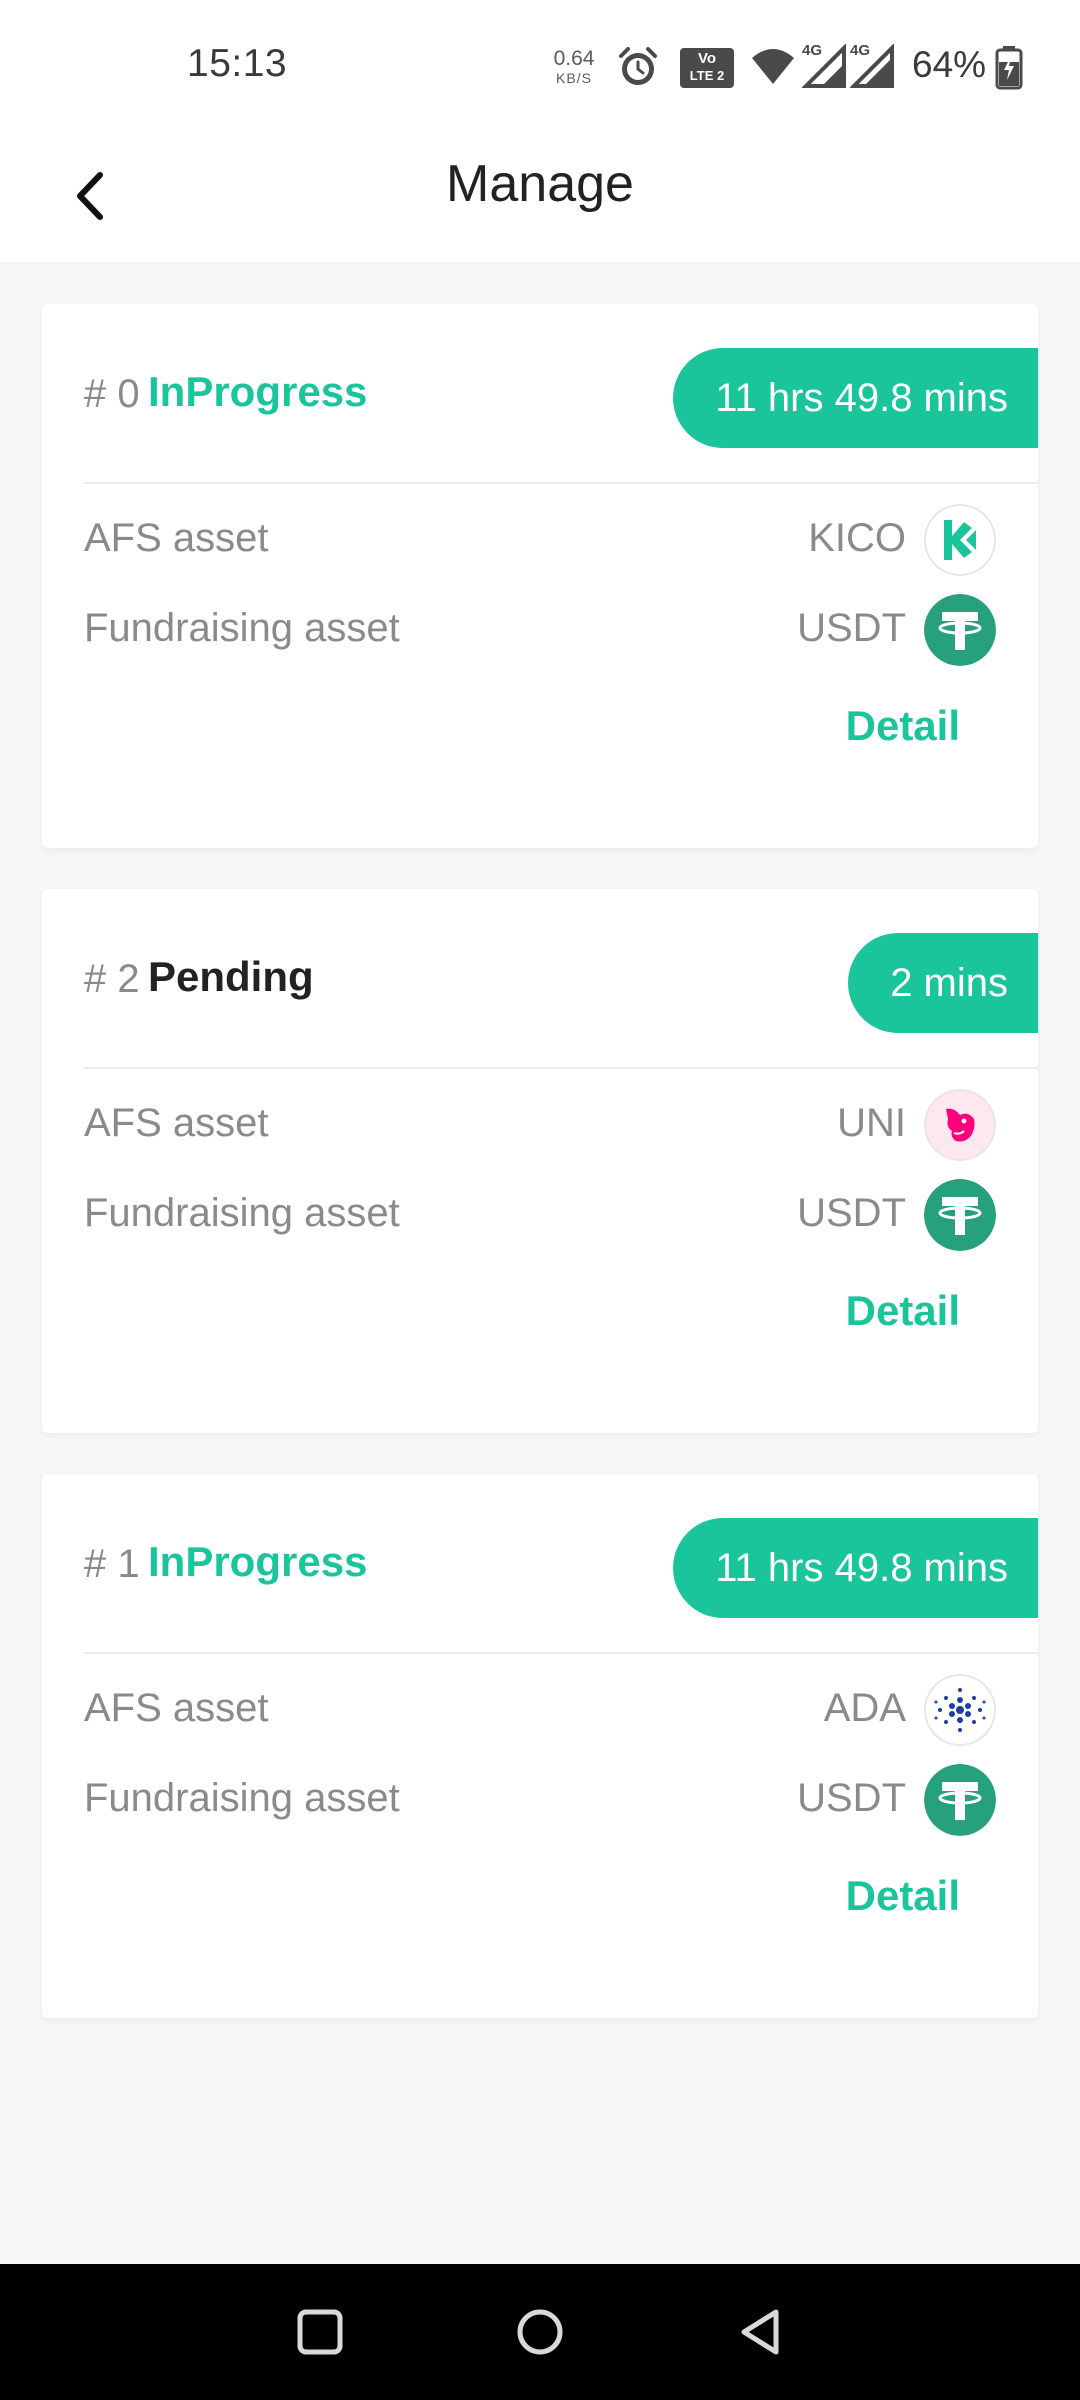 This screenshot has height=2400, width=1080. I want to click on status-bar: 15:13 0.64 KB/S Vo LTE 2 4G 4G 64%, so click(540, 68).